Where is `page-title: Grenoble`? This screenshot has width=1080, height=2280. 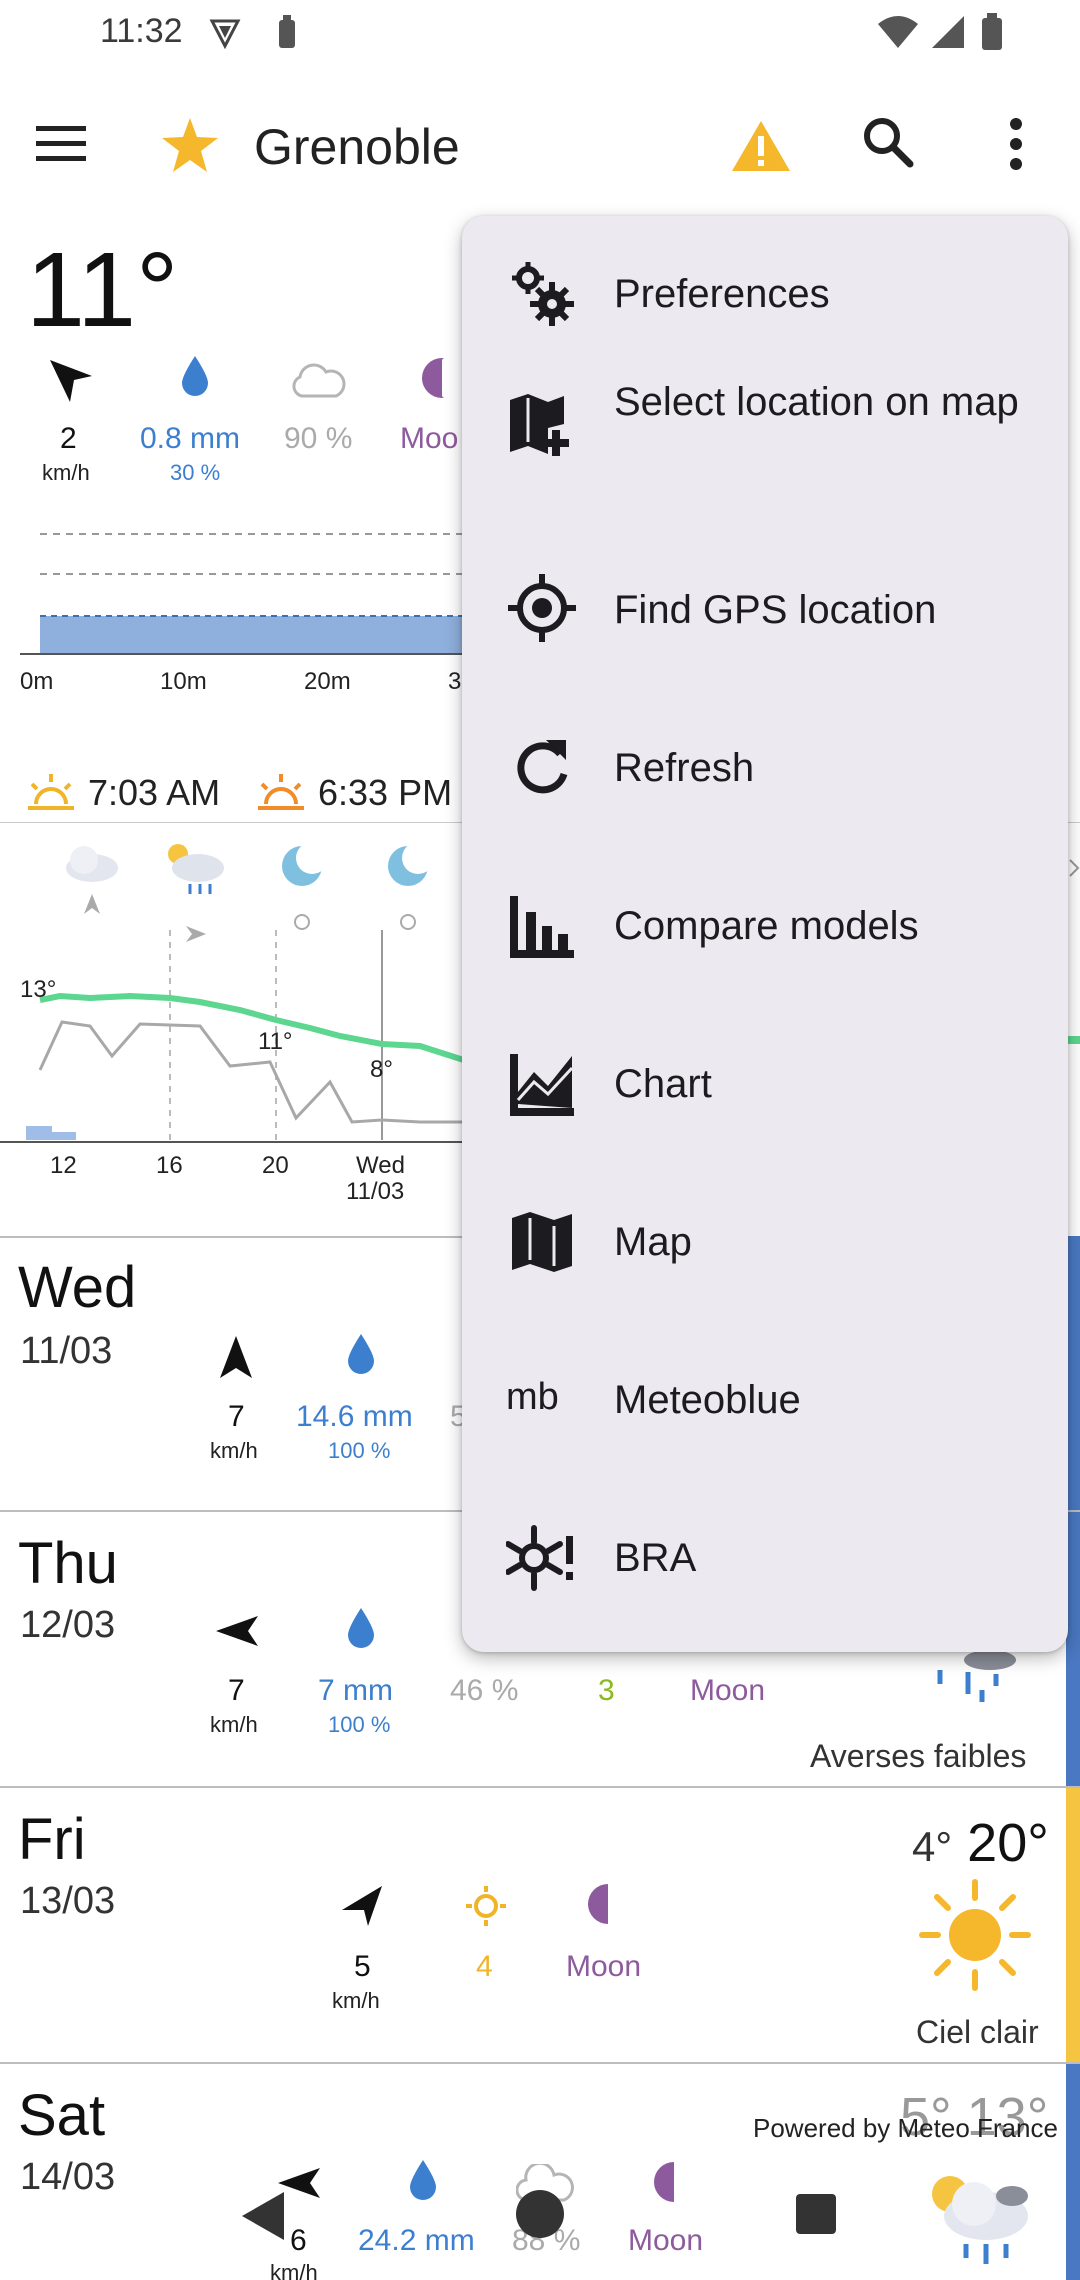 page-title: Grenoble is located at coordinates (357, 147).